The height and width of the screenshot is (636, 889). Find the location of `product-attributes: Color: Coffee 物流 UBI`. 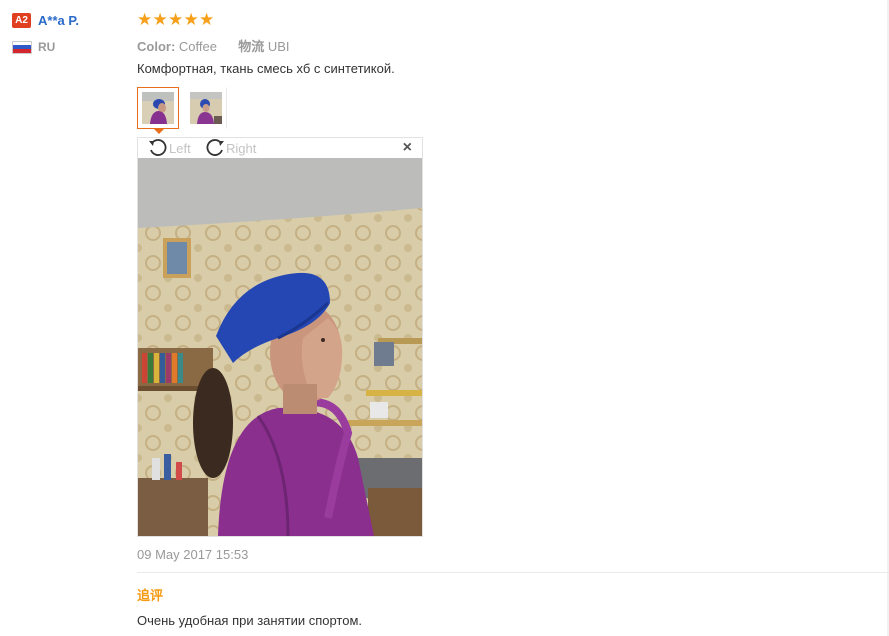

product-attributes: Color: Coffee 物流 UBI is located at coordinates (213, 45).